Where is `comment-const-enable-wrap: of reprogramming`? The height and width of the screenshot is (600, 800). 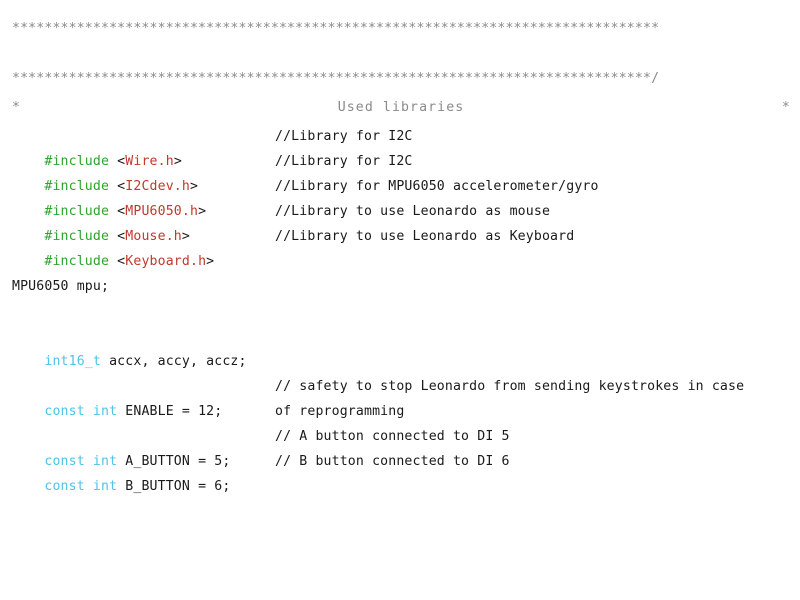 comment-const-enable-wrap: of reprogramming is located at coordinates (340, 411).